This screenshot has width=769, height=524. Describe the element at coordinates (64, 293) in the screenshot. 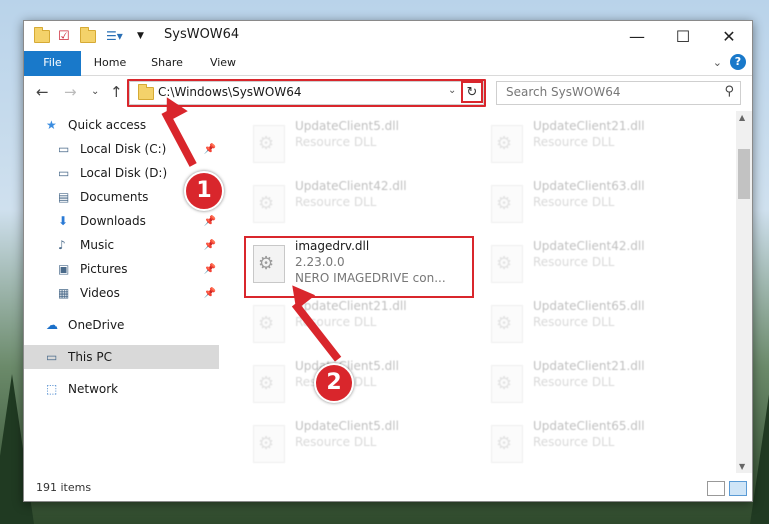

I see `videos-icon: ▦` at that location.